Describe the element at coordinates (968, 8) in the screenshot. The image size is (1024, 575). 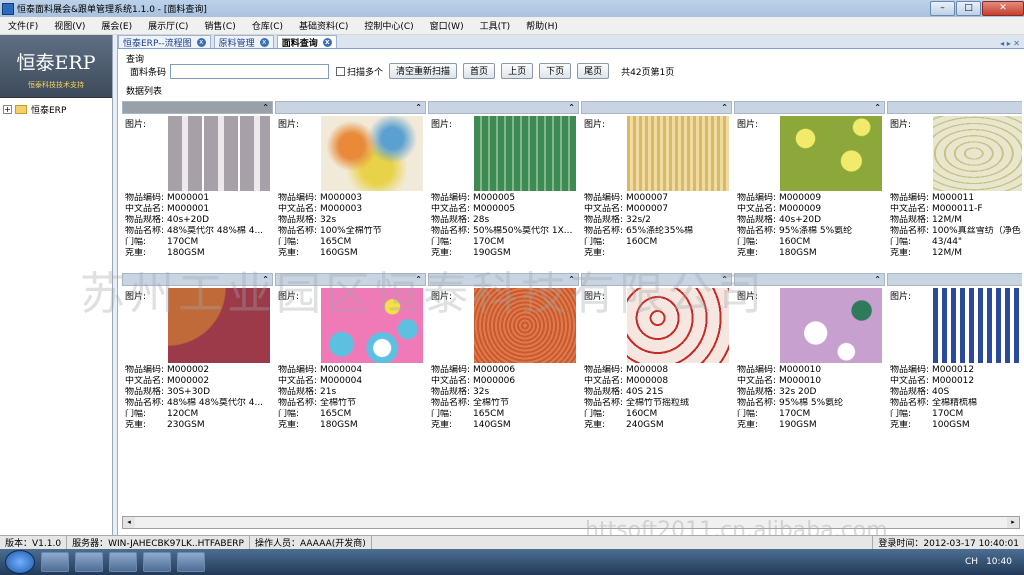
I see `maximize-button: □` at that location.